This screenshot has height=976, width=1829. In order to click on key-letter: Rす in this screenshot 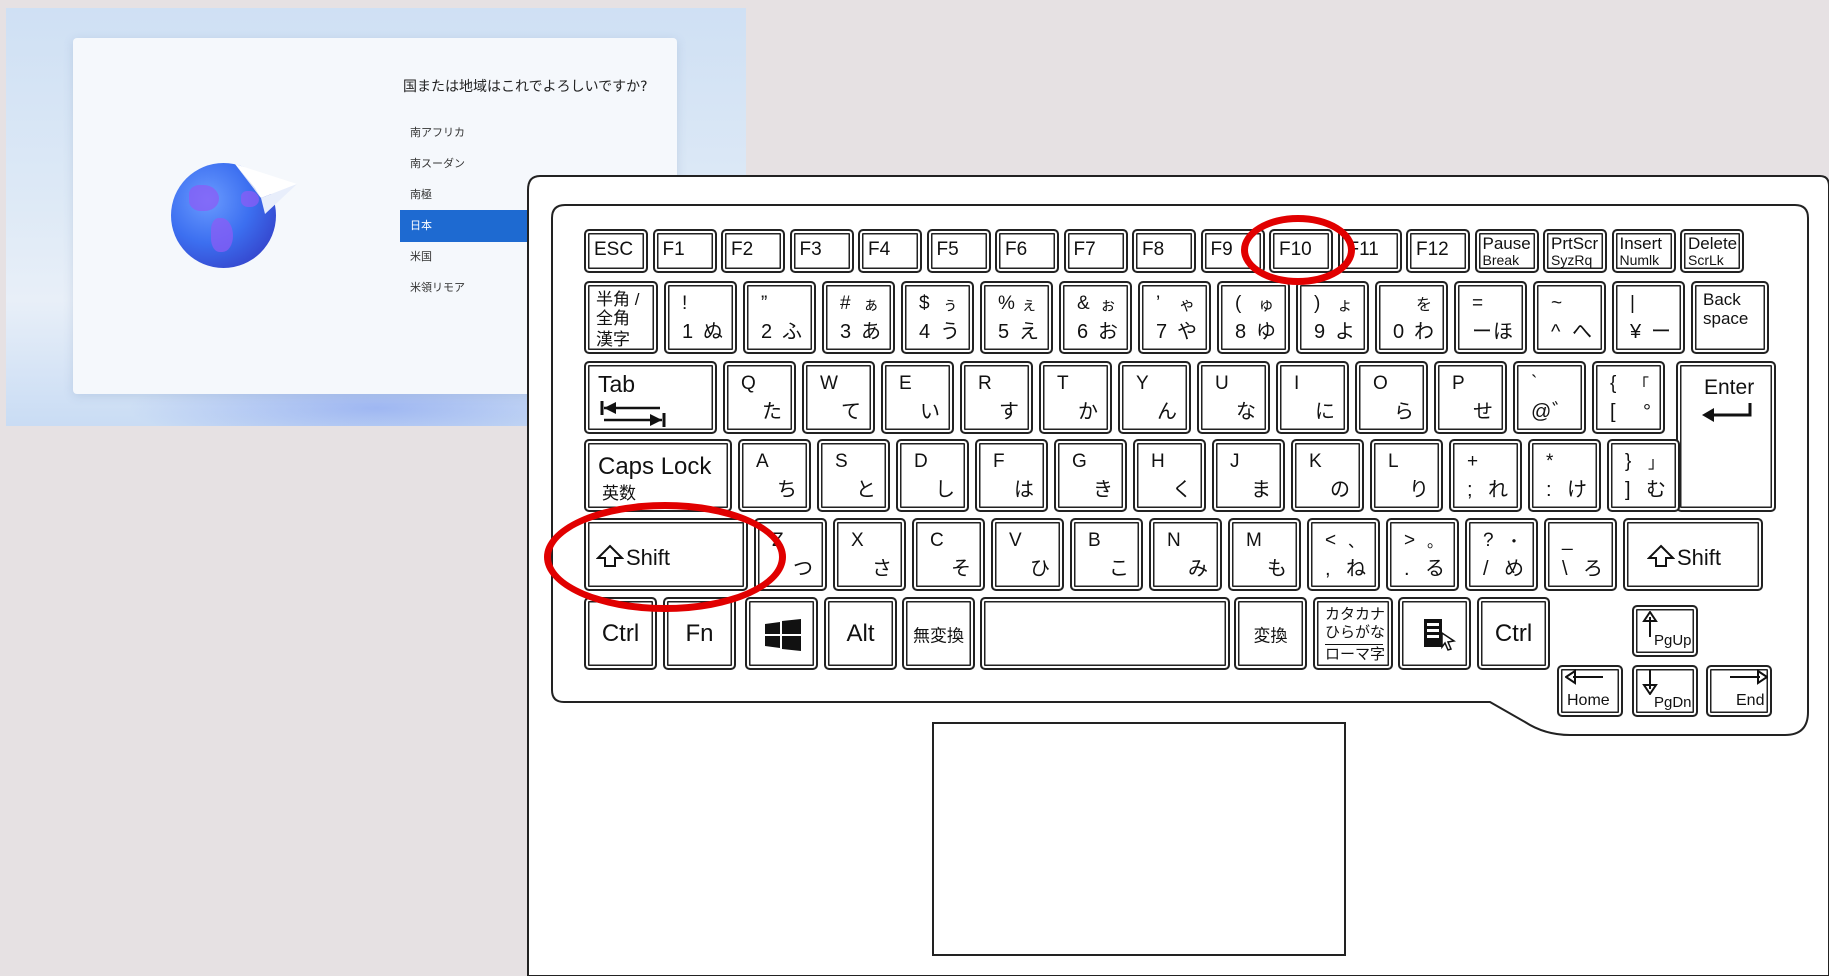, I will do `click(996, 397)`.